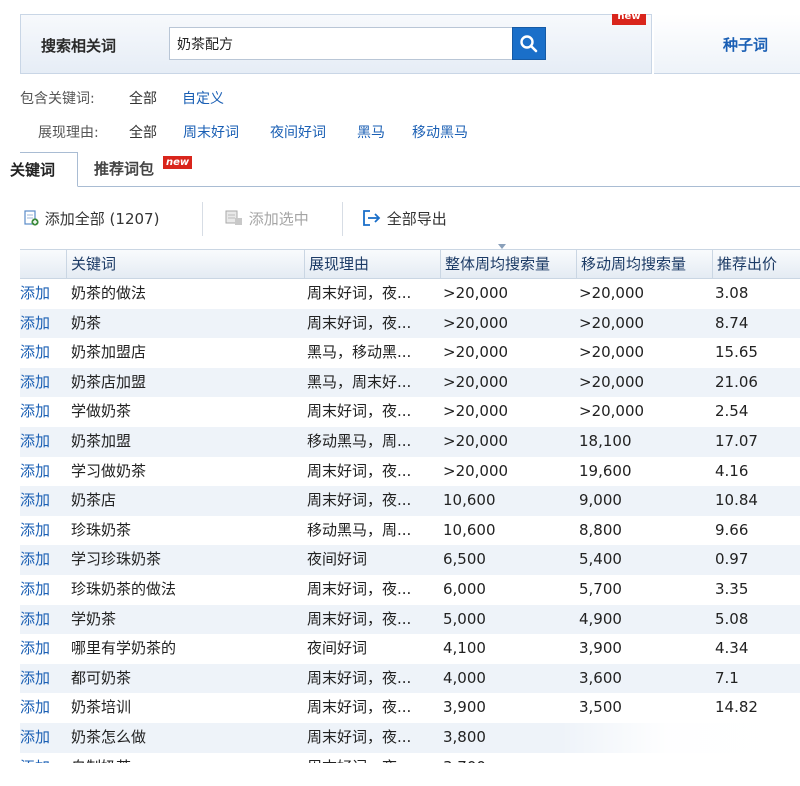 This screenshot has width=800, height=786. I want to click on mobile-search-cell: 3,500, so click(600, 707).